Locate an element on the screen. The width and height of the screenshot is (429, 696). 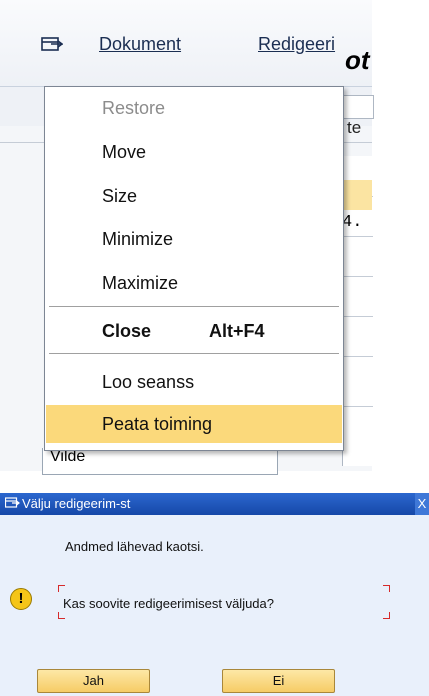
dialog-window-icon is located at coordinates (12, 502).